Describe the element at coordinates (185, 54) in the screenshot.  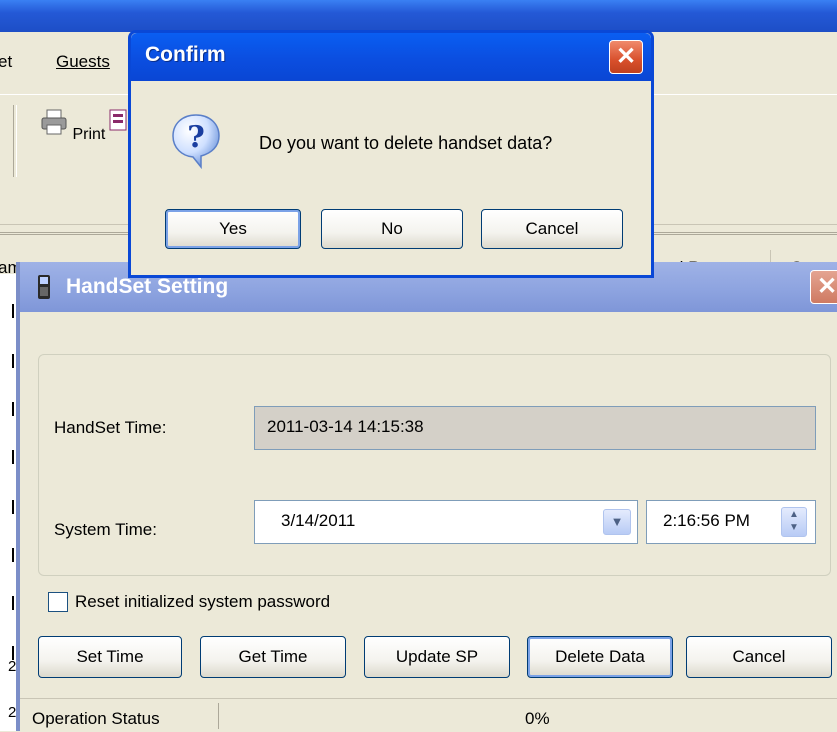
I see `confirm-title: Confirm` at that location.